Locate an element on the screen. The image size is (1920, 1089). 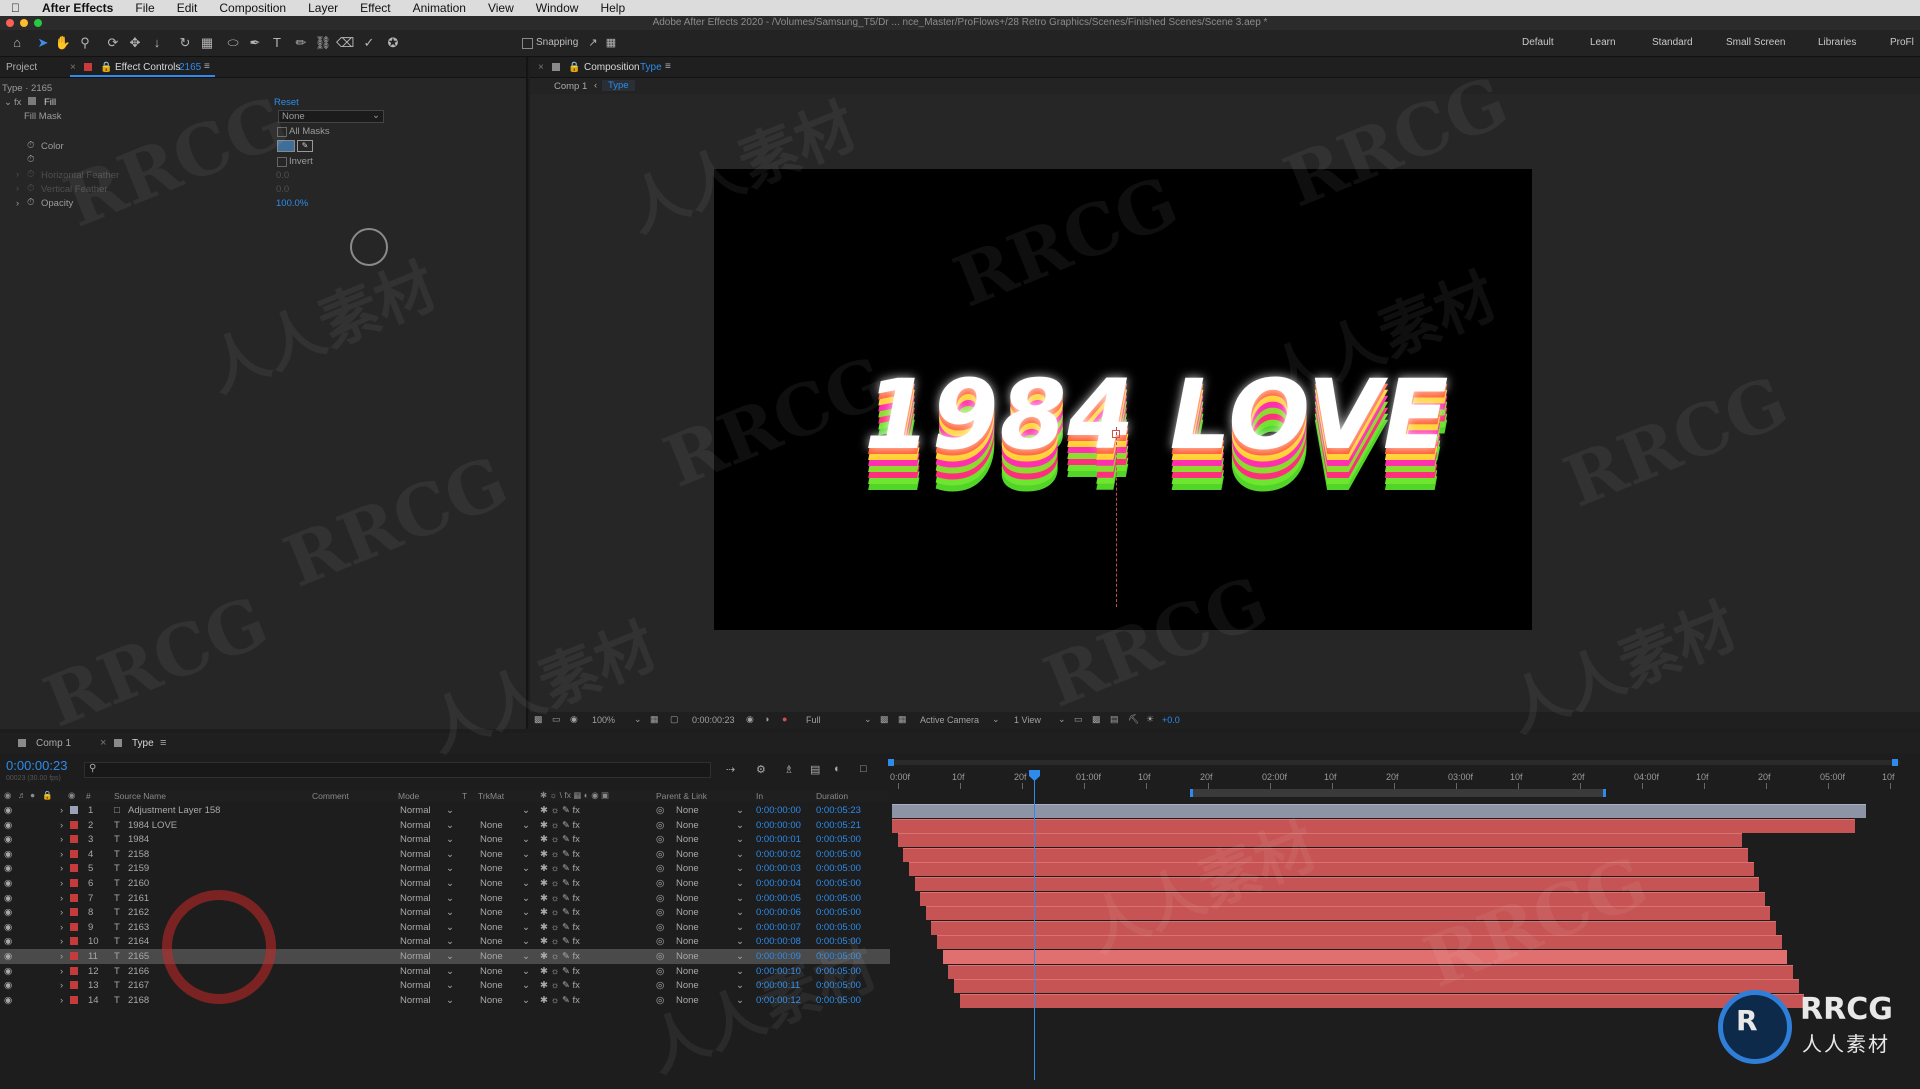
lock-column-icon: 🔒 is located at coordinates (47, 795).